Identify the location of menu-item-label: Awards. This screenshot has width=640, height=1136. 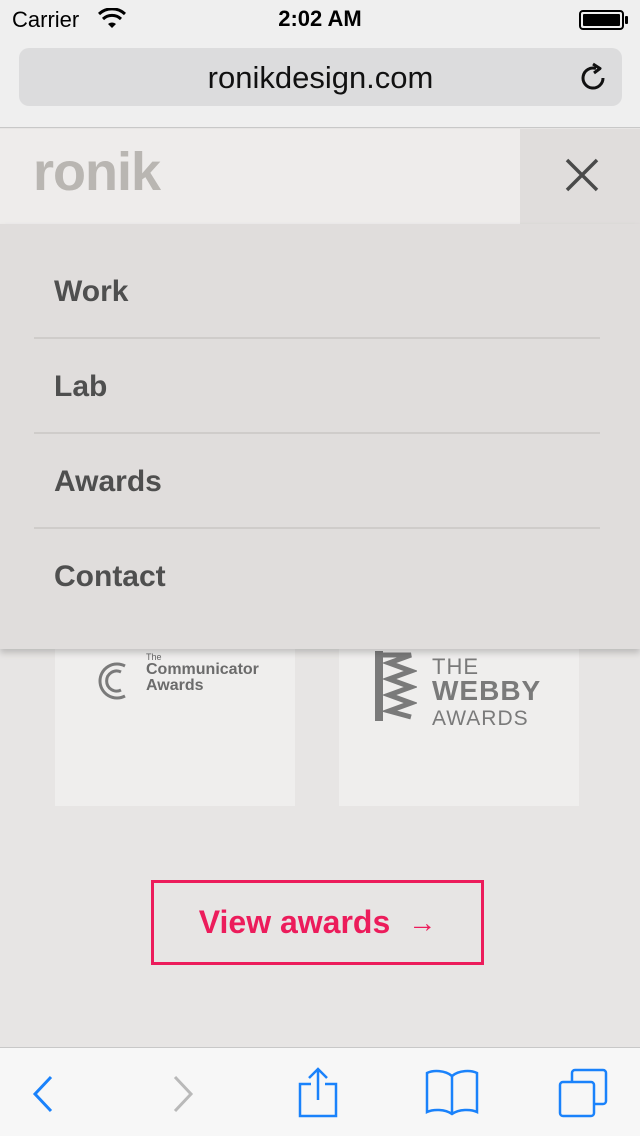
(108, 481).